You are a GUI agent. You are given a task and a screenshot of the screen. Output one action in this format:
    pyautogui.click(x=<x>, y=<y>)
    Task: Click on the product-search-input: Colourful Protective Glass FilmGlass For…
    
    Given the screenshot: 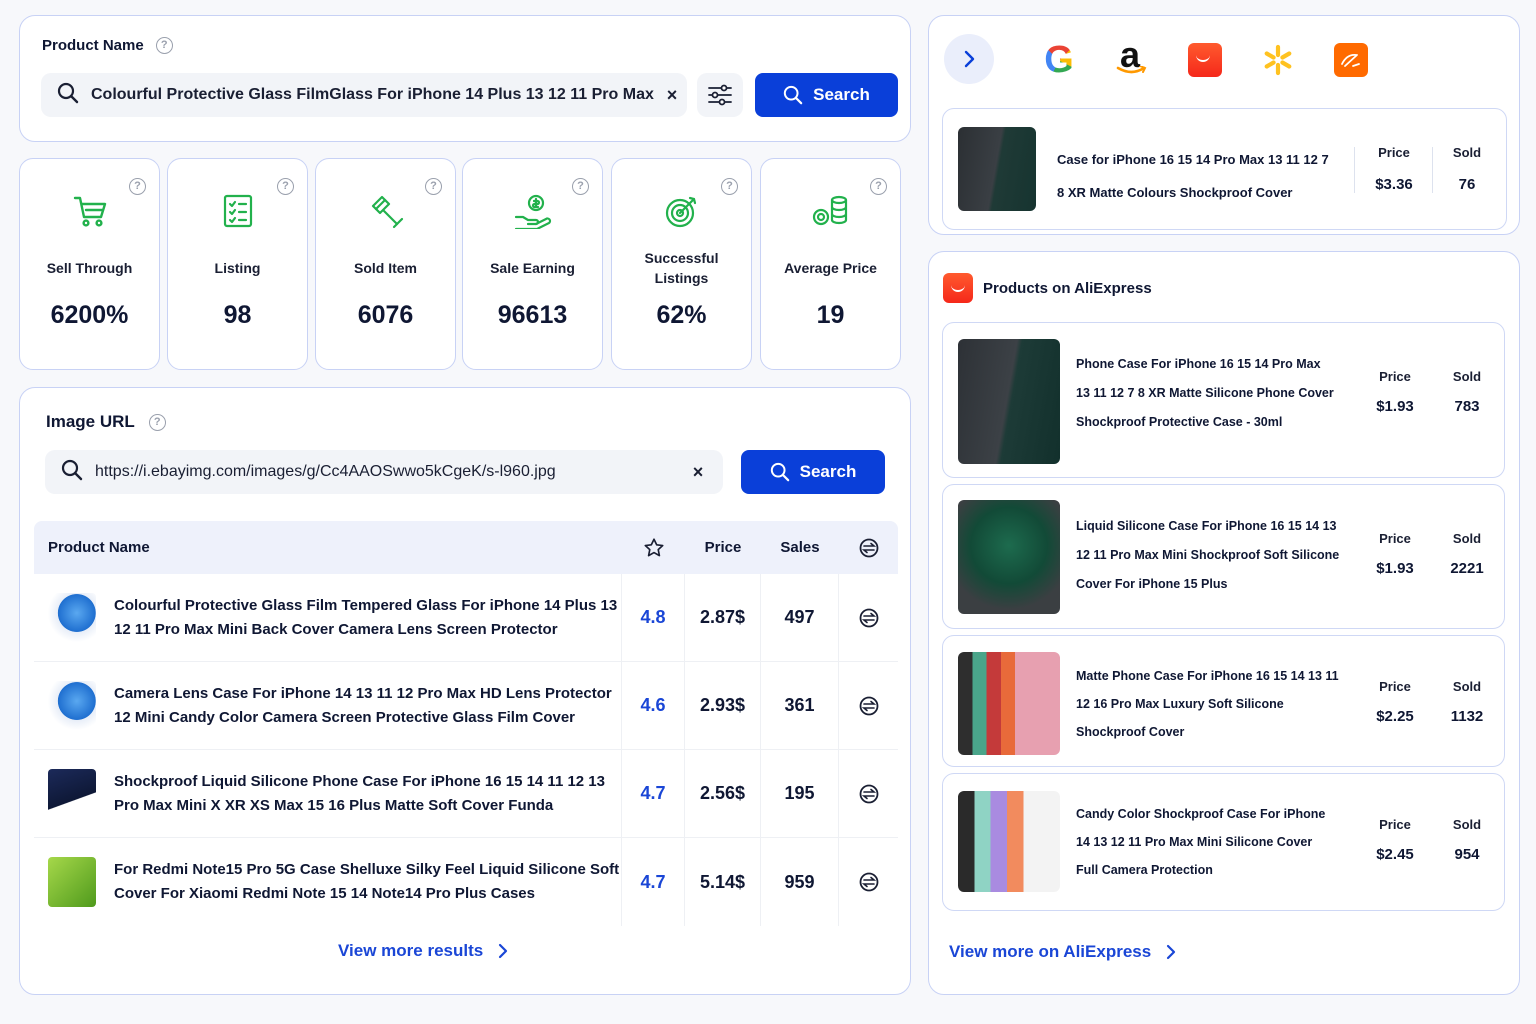 What is the action you would take?
    pyautogui.click(x=364, y=95)
    